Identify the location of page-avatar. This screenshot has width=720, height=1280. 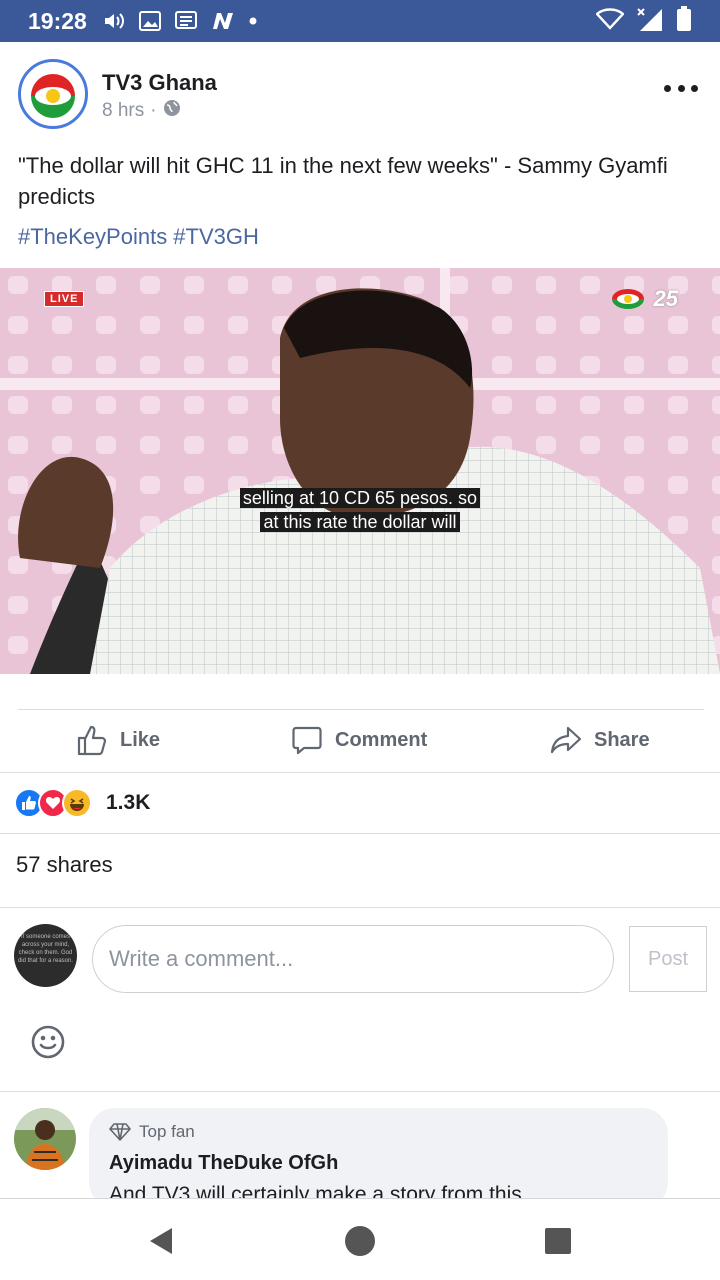
(53, 94).